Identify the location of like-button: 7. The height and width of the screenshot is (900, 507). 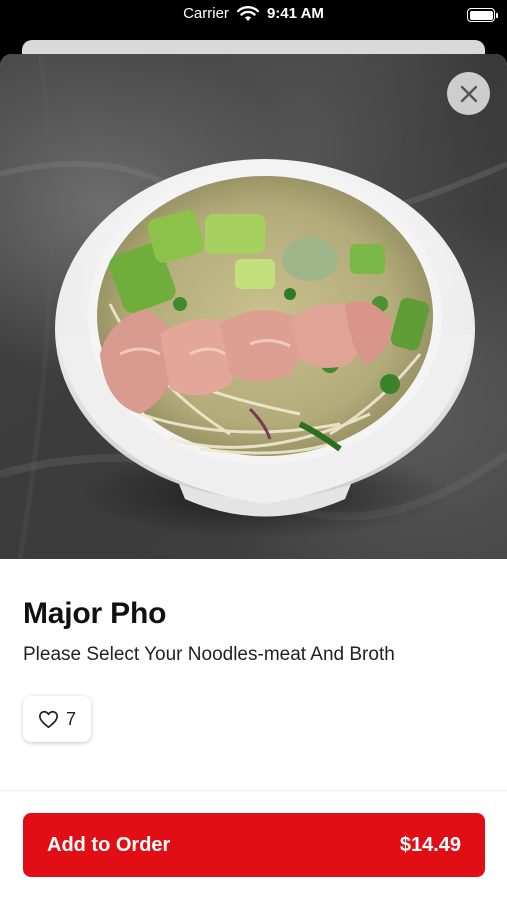
(57, 719).